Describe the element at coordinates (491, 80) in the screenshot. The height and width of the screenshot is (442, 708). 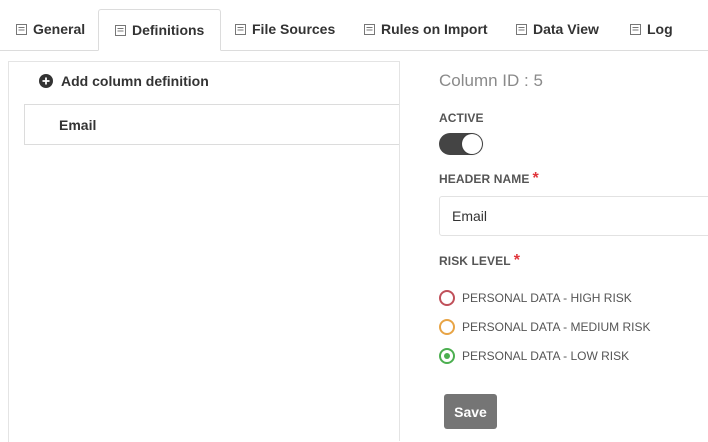
I see `column-id-title: Column ID : 5` at that location.